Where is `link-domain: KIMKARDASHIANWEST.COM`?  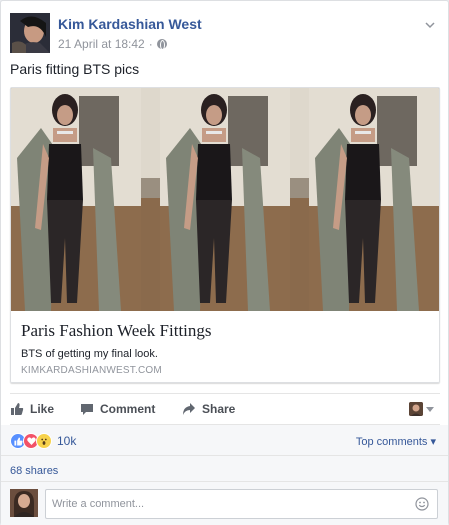
link-domain: KIMKARDASHIANWEST.COM is located at coordinates (91, 370).